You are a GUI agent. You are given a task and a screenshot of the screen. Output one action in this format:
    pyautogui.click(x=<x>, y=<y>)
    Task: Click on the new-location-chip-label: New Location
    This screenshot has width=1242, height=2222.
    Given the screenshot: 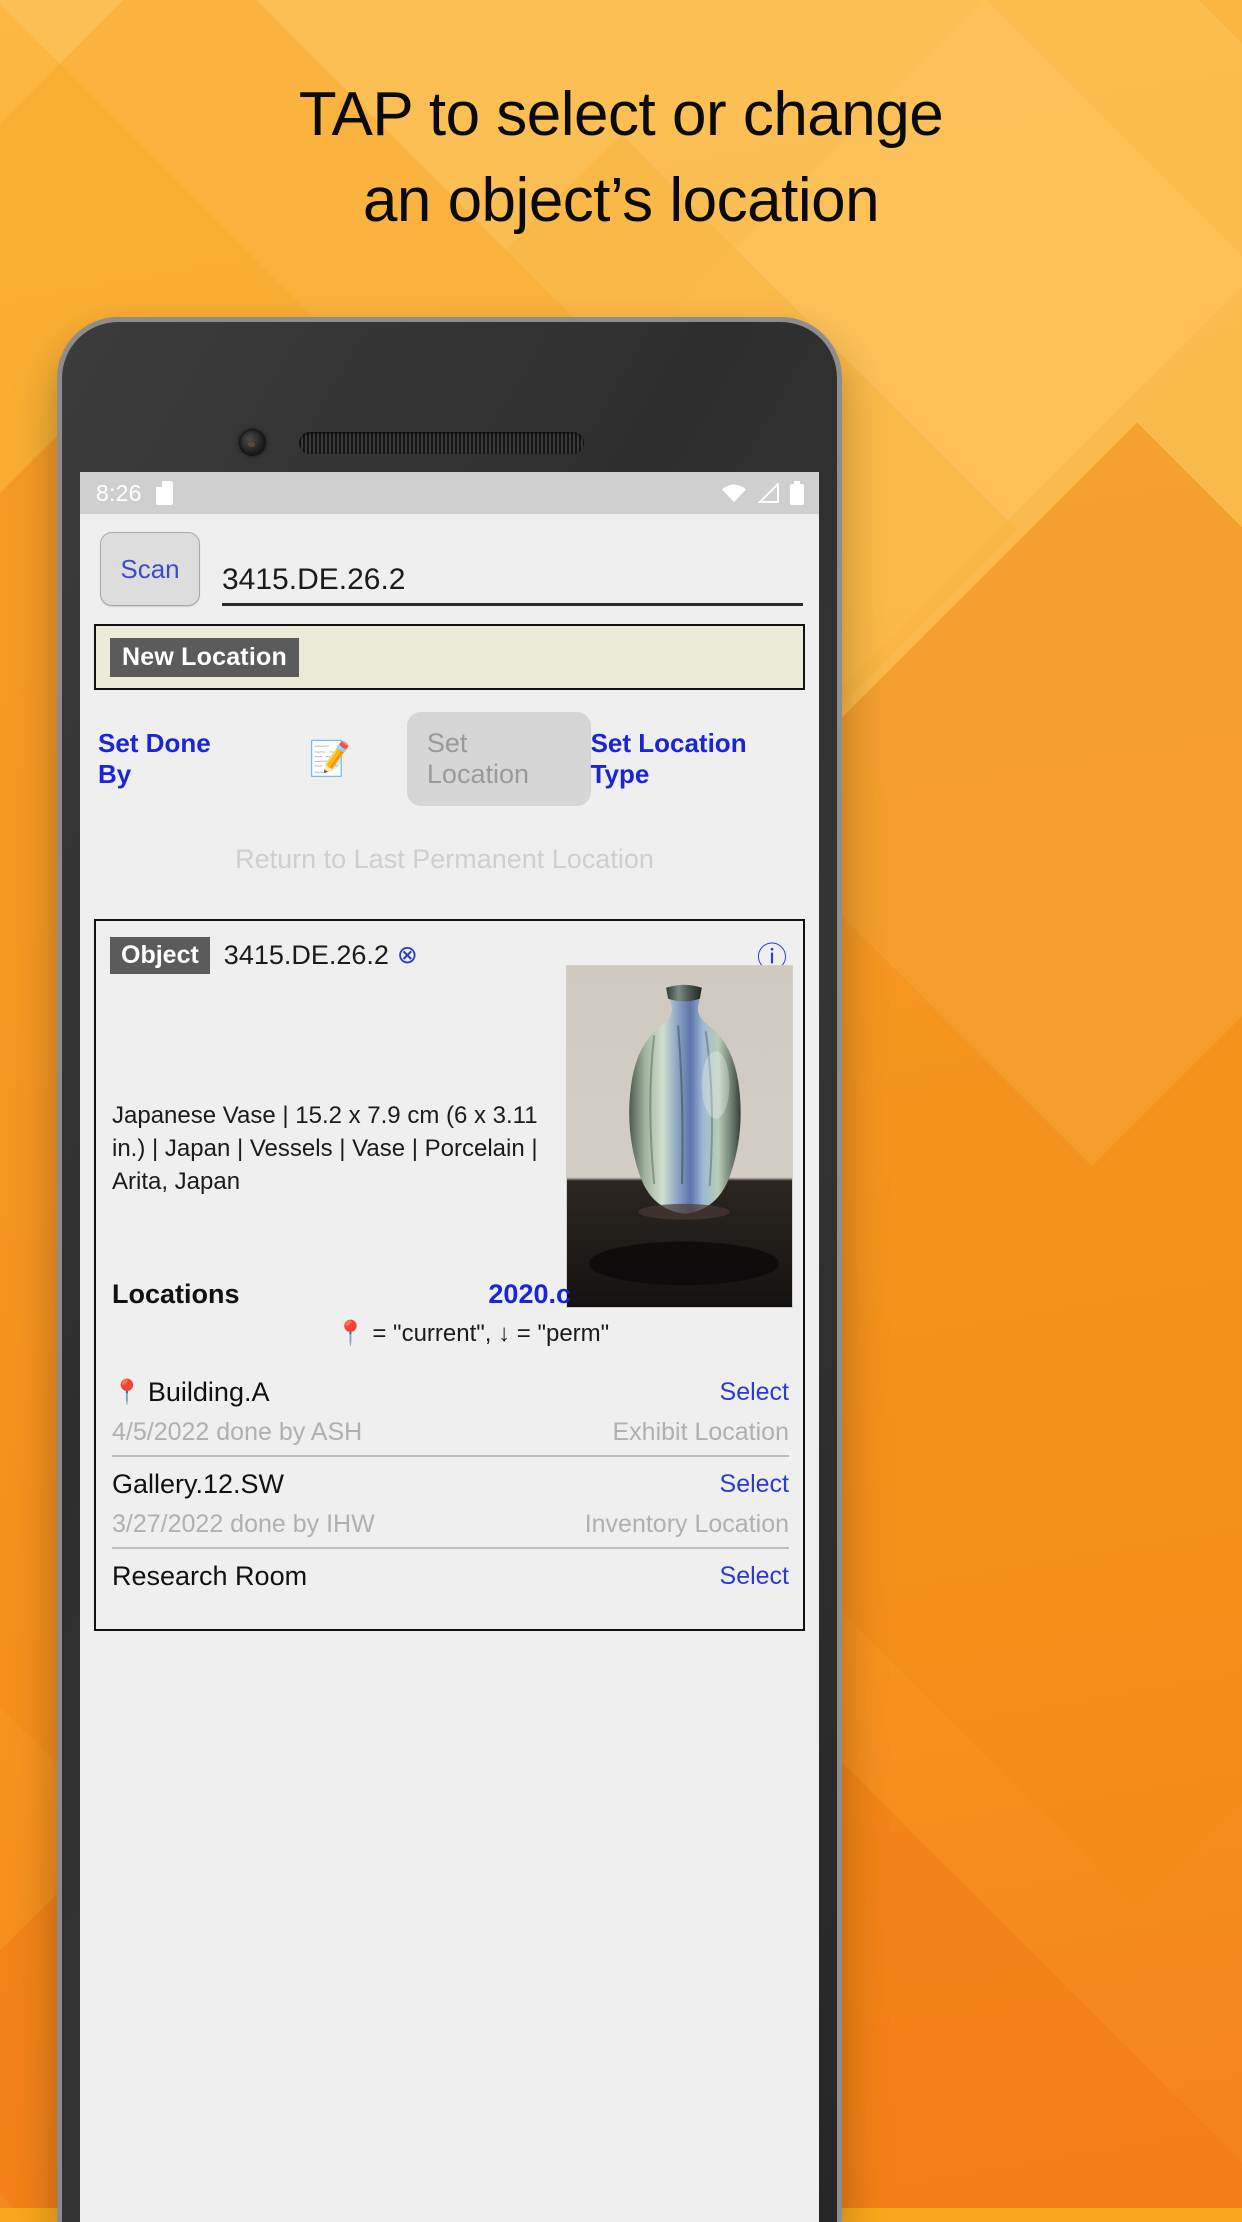 What is the action you would take?
    pyautogui.click(x=204, y=657)
    